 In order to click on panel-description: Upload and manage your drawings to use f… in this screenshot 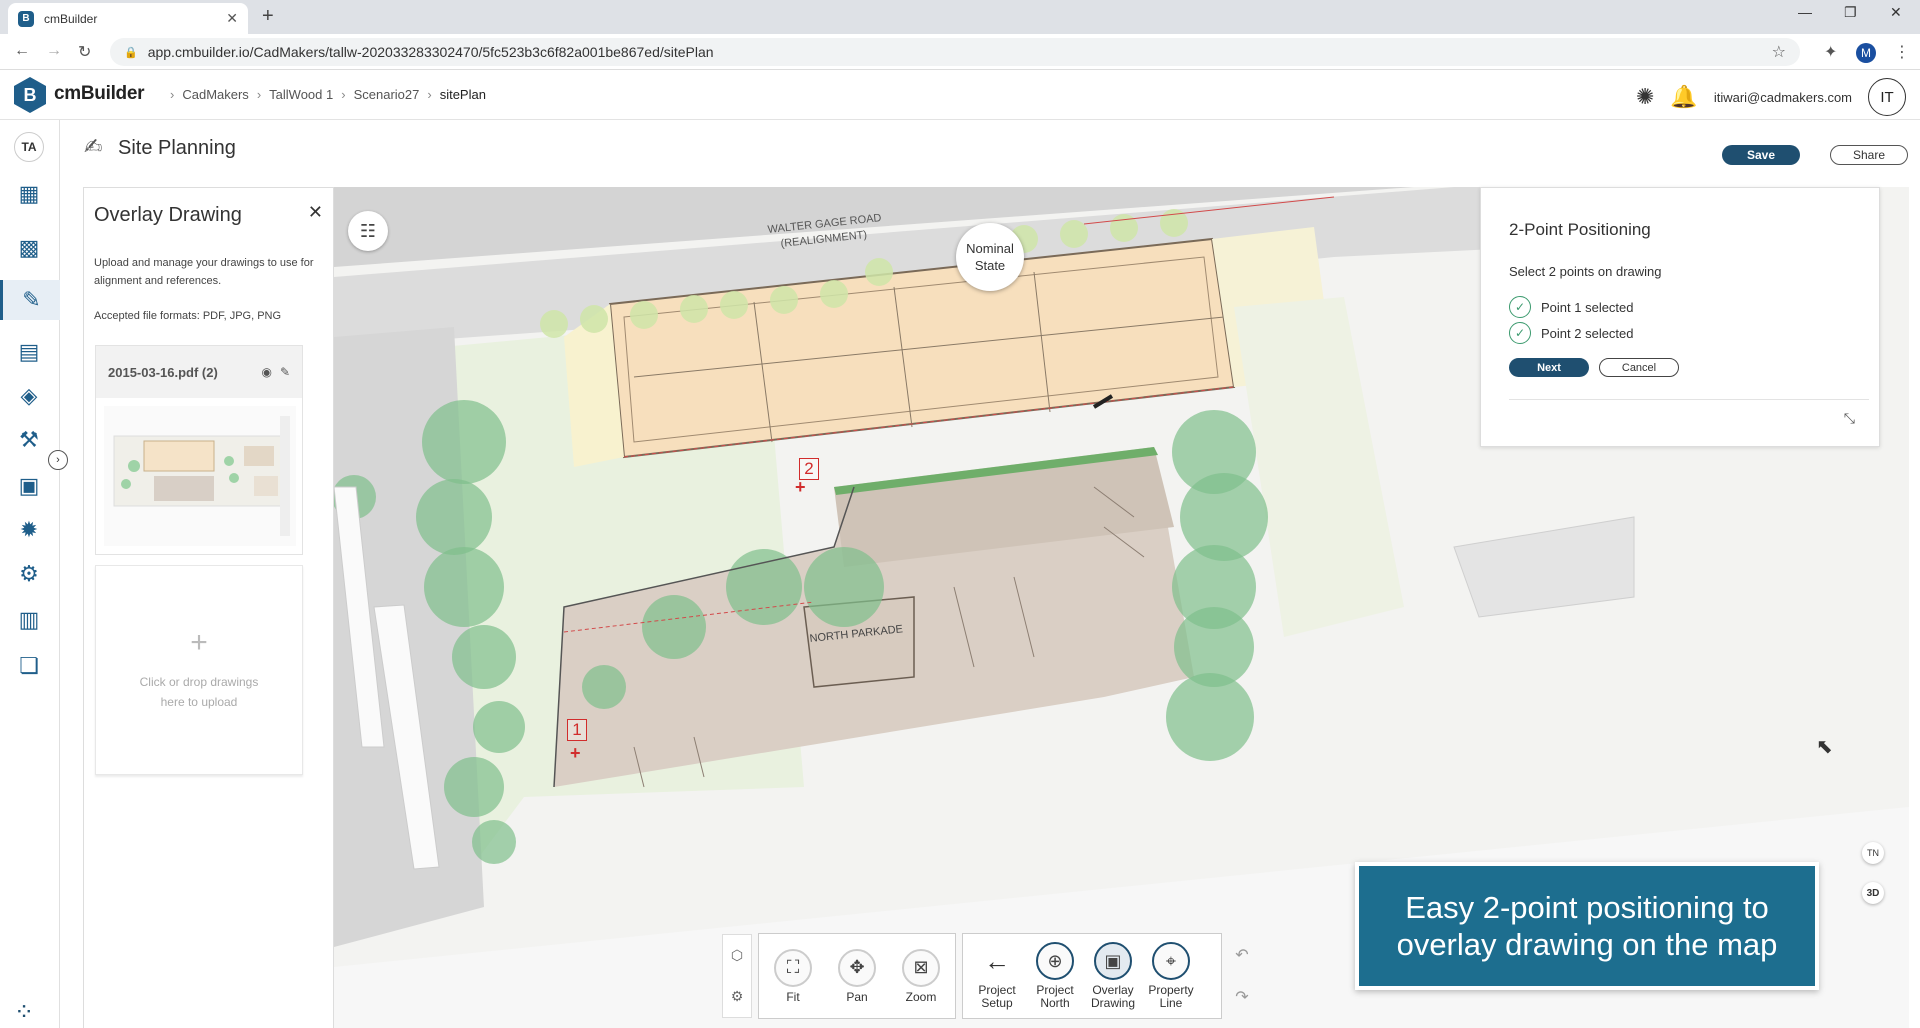, I will do `click(204, 272)`.